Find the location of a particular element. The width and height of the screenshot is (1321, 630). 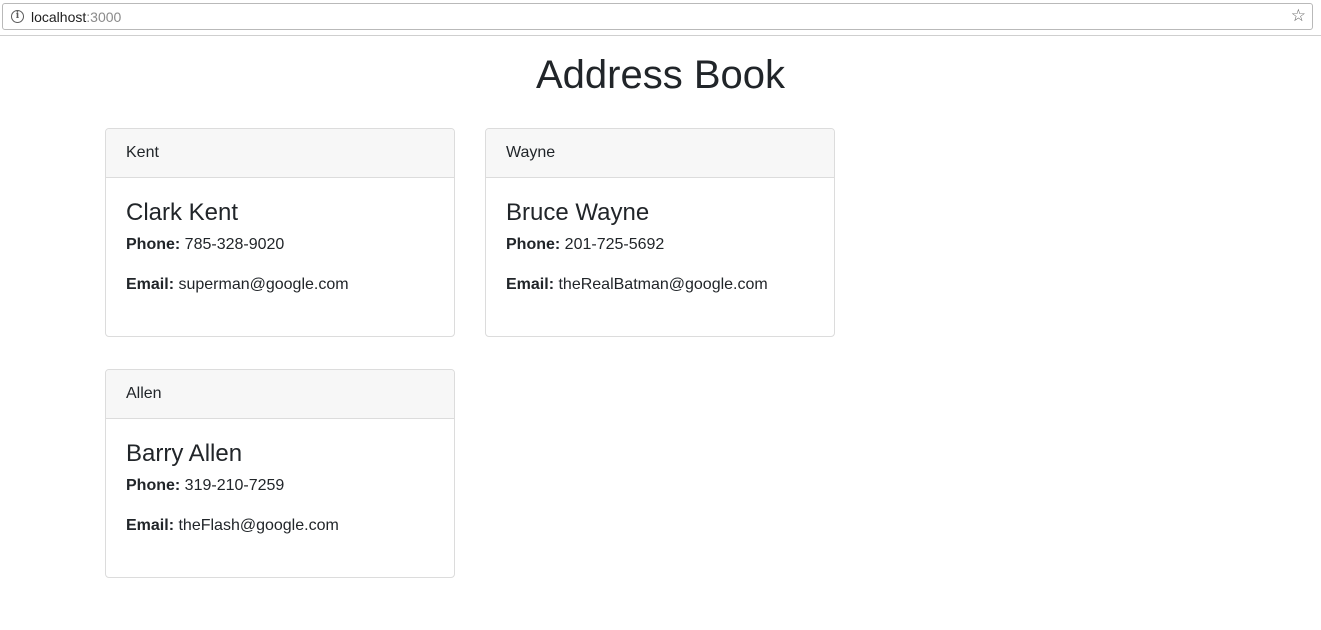

email-line: Email: theFlash@google.com is located at coordinates (280, 526).